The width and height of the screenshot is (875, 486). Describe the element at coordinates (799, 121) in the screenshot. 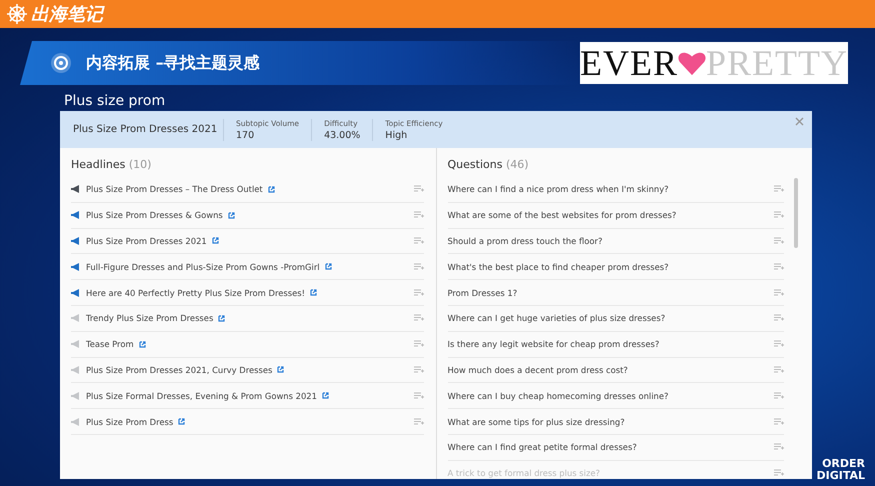

I see `close-icon` at that location.